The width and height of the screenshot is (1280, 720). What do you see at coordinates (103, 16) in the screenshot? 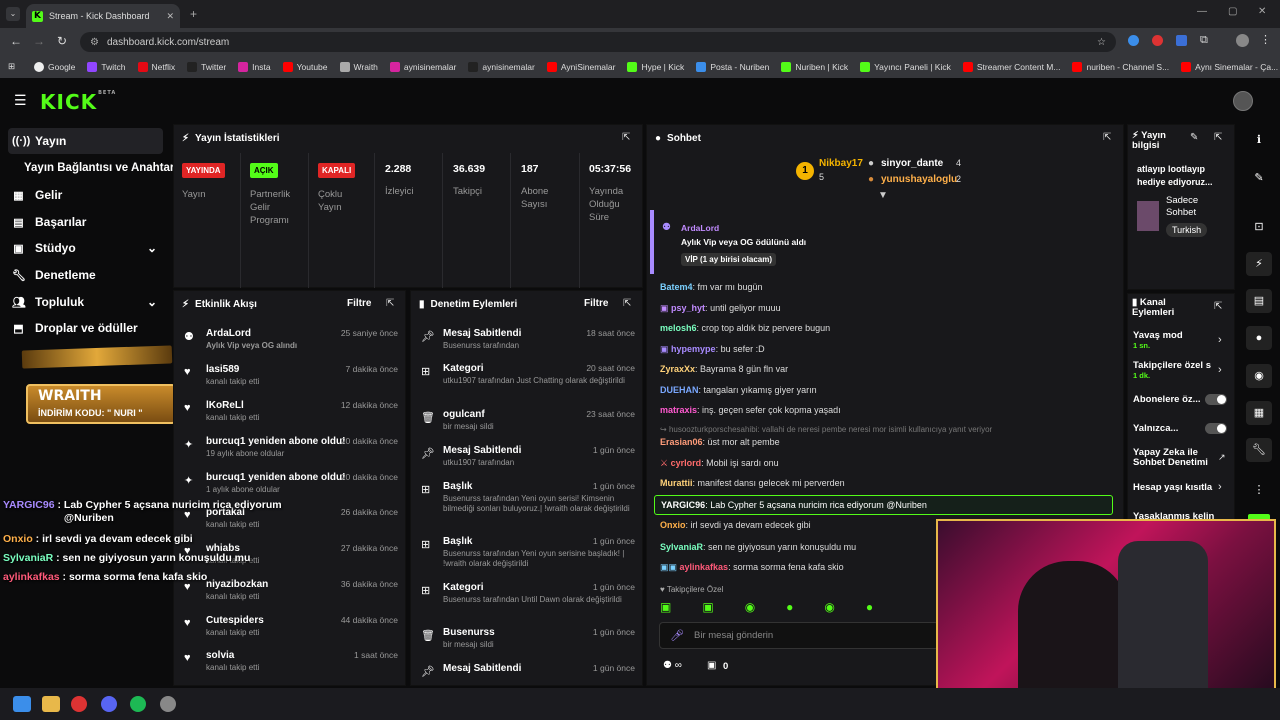
I see `browser-tab: K Stream - Kick Dashboard ✕` at bounding box center [103, 16].